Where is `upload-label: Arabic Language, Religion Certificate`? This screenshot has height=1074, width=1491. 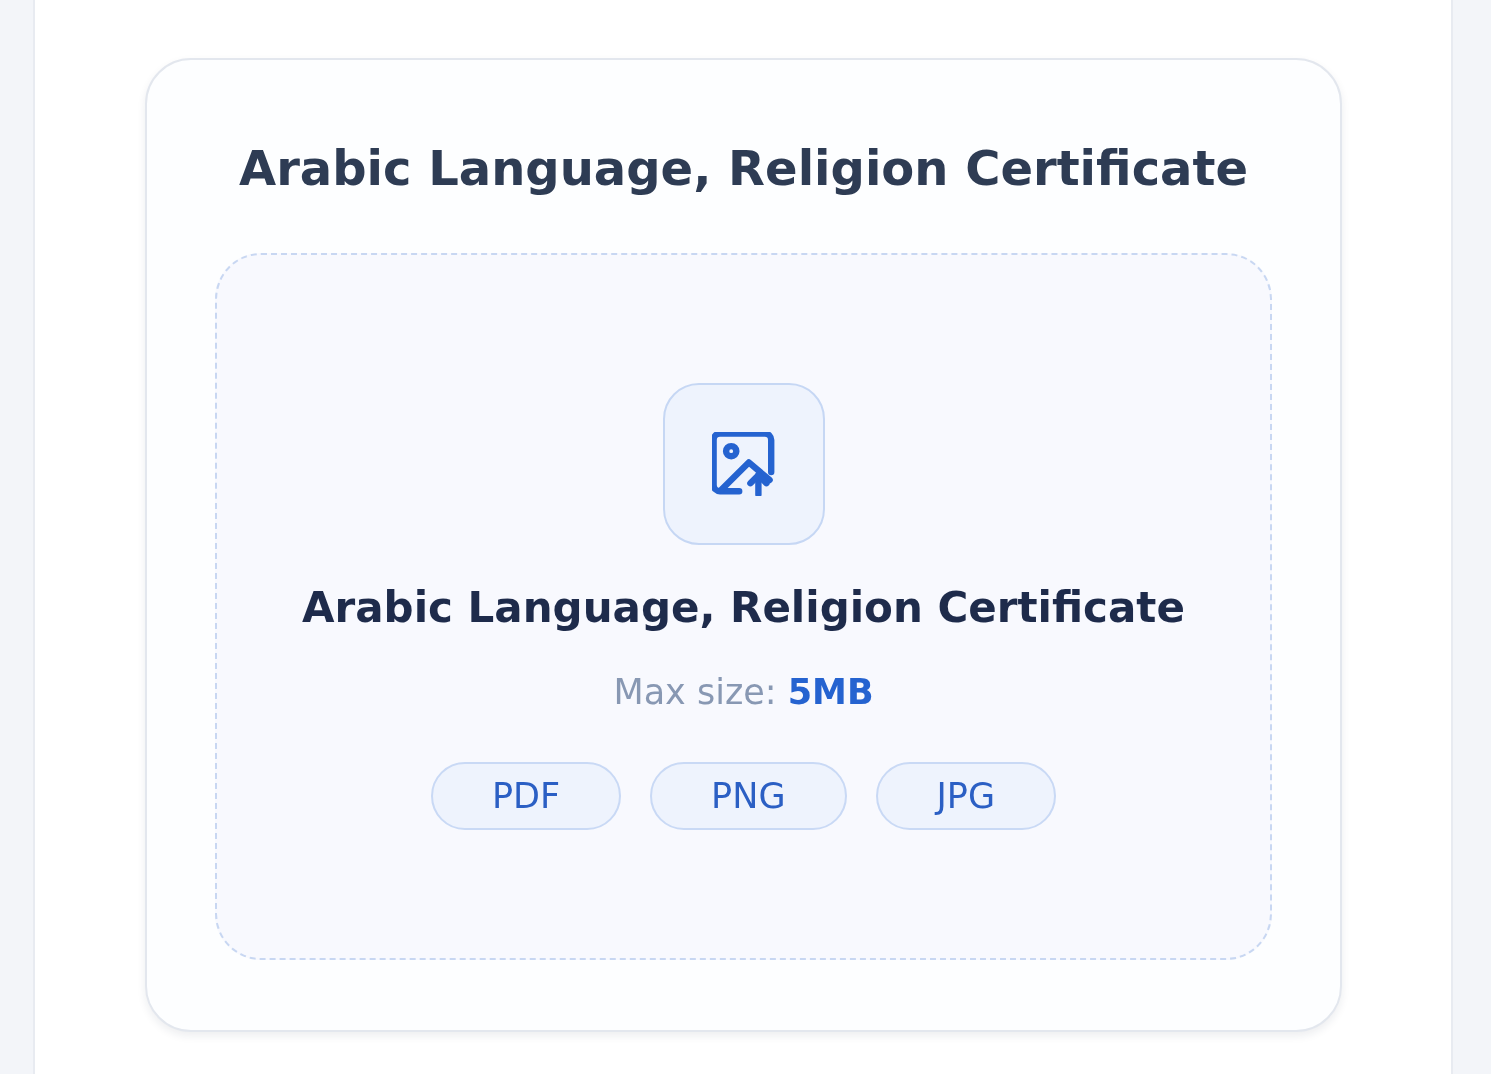 upload-label: Arabic Language, Religion Certificate is located at coordinates (743, 608).